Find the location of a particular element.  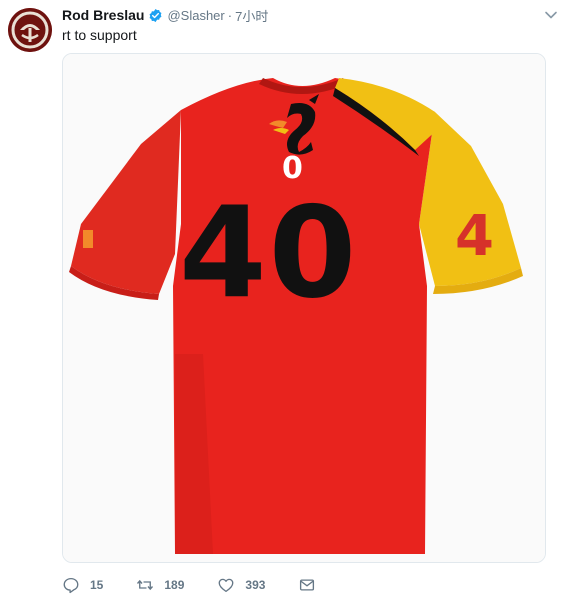

avatar-logo-icon is located at coordinates (30, 30).